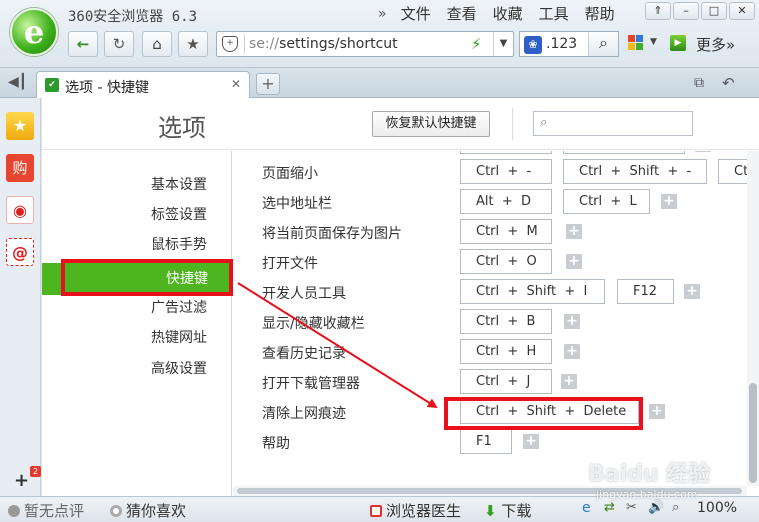 The width and height of the screenshot is (759, 522). What do you see at coordinates (486, 441) in the screenshot?
I see `shortcut-key: F1` at bounding box center [486, 441].